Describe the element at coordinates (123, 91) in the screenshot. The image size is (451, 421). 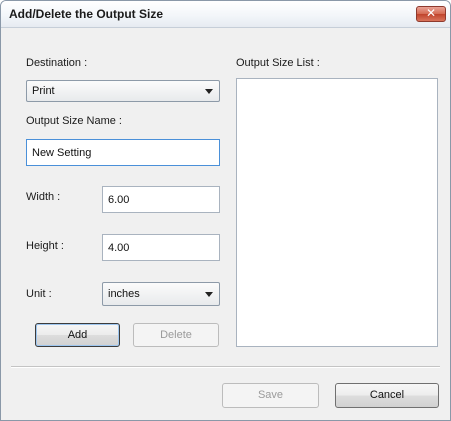
I see `destination-select: Print` at that location.